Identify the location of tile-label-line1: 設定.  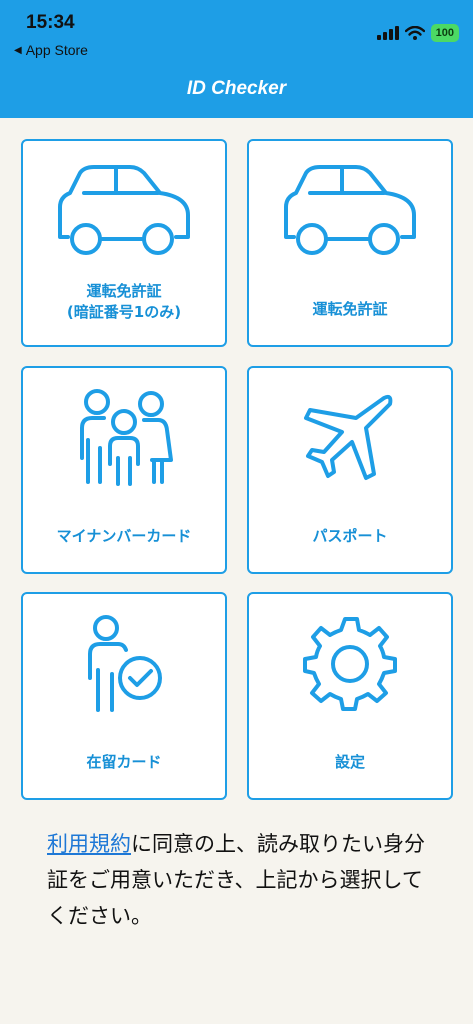
(349, 762).